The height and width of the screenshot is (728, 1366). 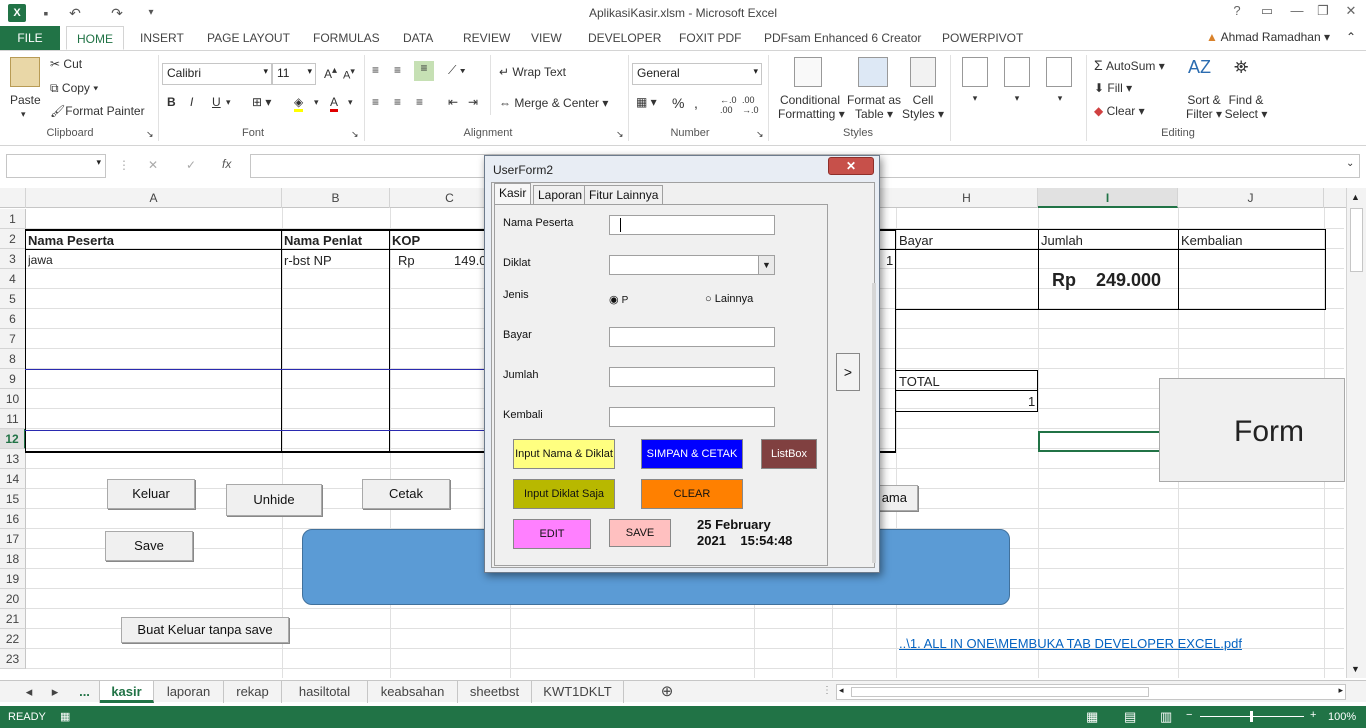 I want to click on tab-formulas: FORMULAS, so click(x=346, y=38).